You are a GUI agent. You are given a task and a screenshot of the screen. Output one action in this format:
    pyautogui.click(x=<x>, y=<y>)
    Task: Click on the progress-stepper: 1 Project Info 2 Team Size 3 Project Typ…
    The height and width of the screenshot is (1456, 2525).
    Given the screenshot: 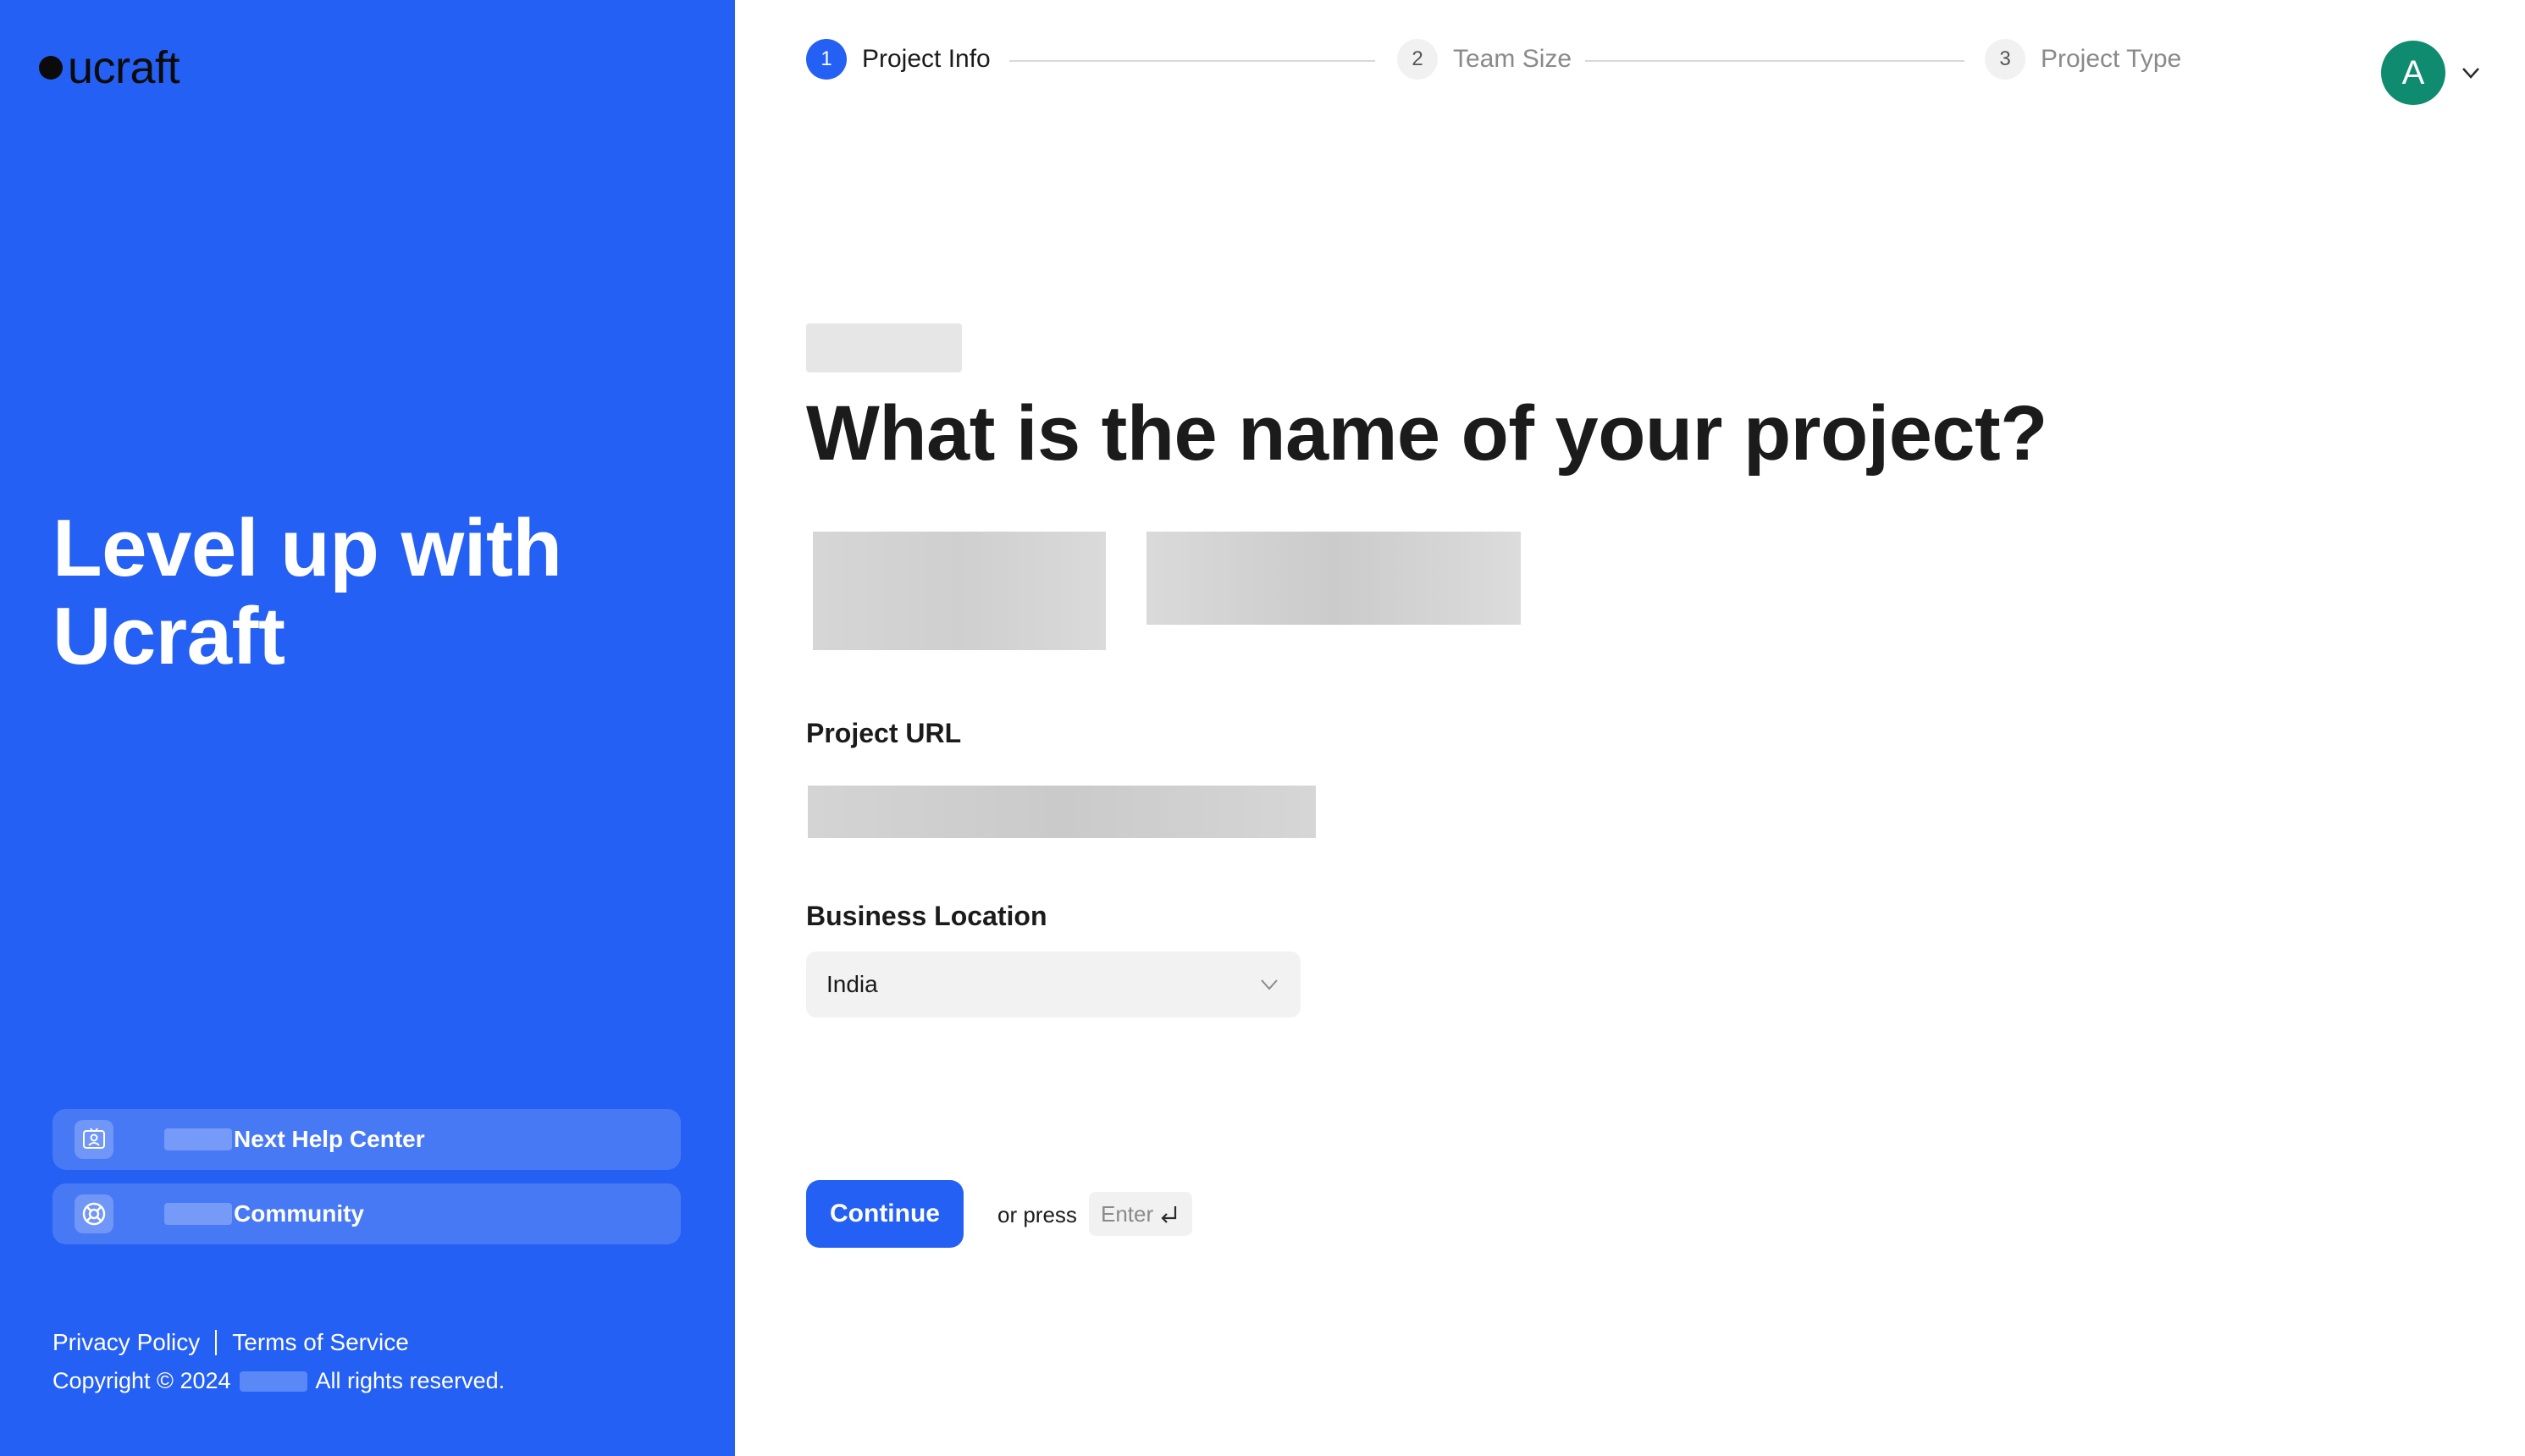 What is the action you would take?
    pyautogui.click(x=1500, y=61)
    